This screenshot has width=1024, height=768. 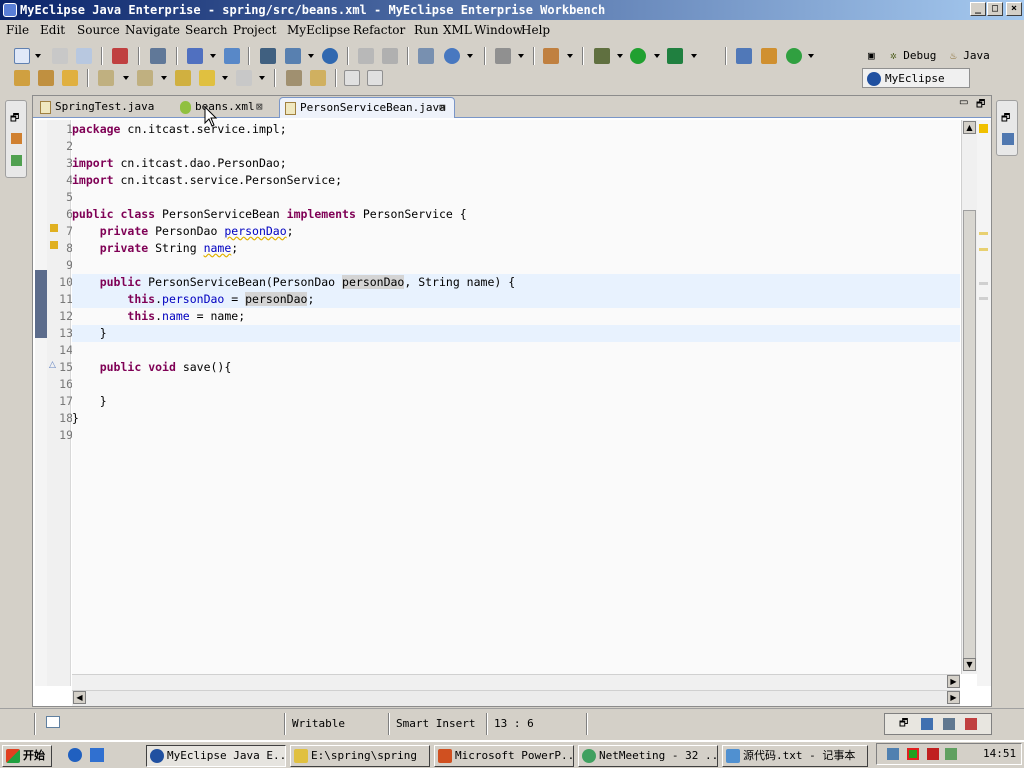 What do you see at coordinates (516, 418) in the screenshot?
I see `code-line-18: }` at bounding box center [516, 418].